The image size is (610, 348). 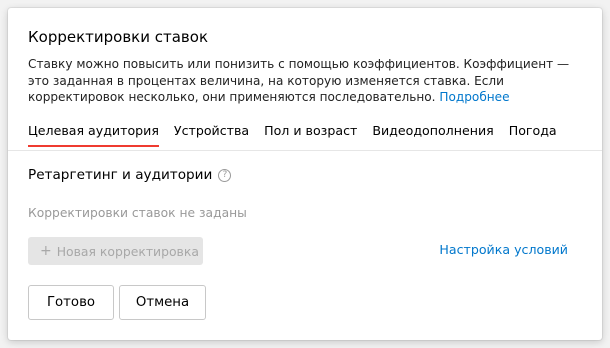 What do you see at coordinates (118, 37) in the screenshot?
I see `dialog-title: Корректировки ставок` at bounding box center [118, 37].